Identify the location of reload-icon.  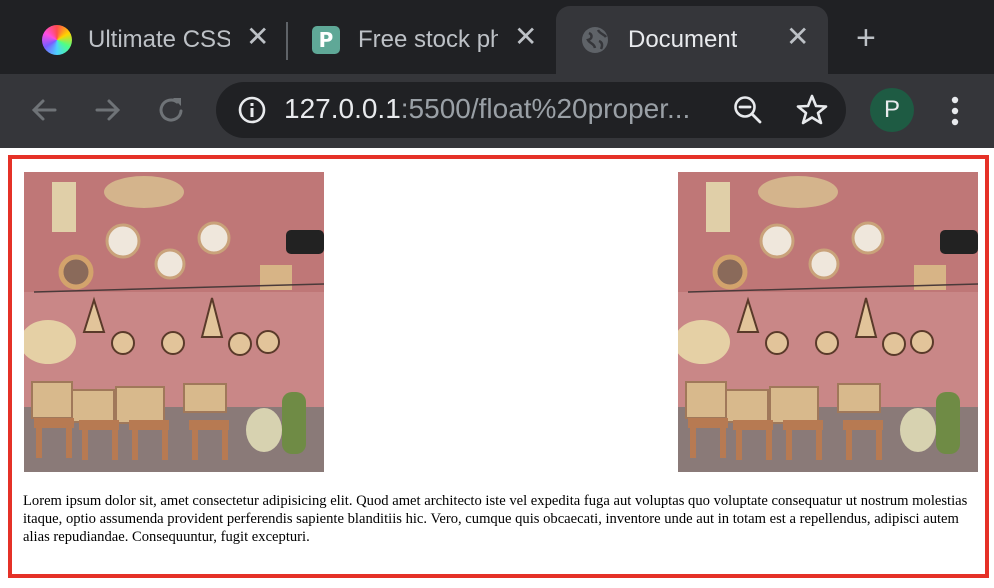
(171, 110).